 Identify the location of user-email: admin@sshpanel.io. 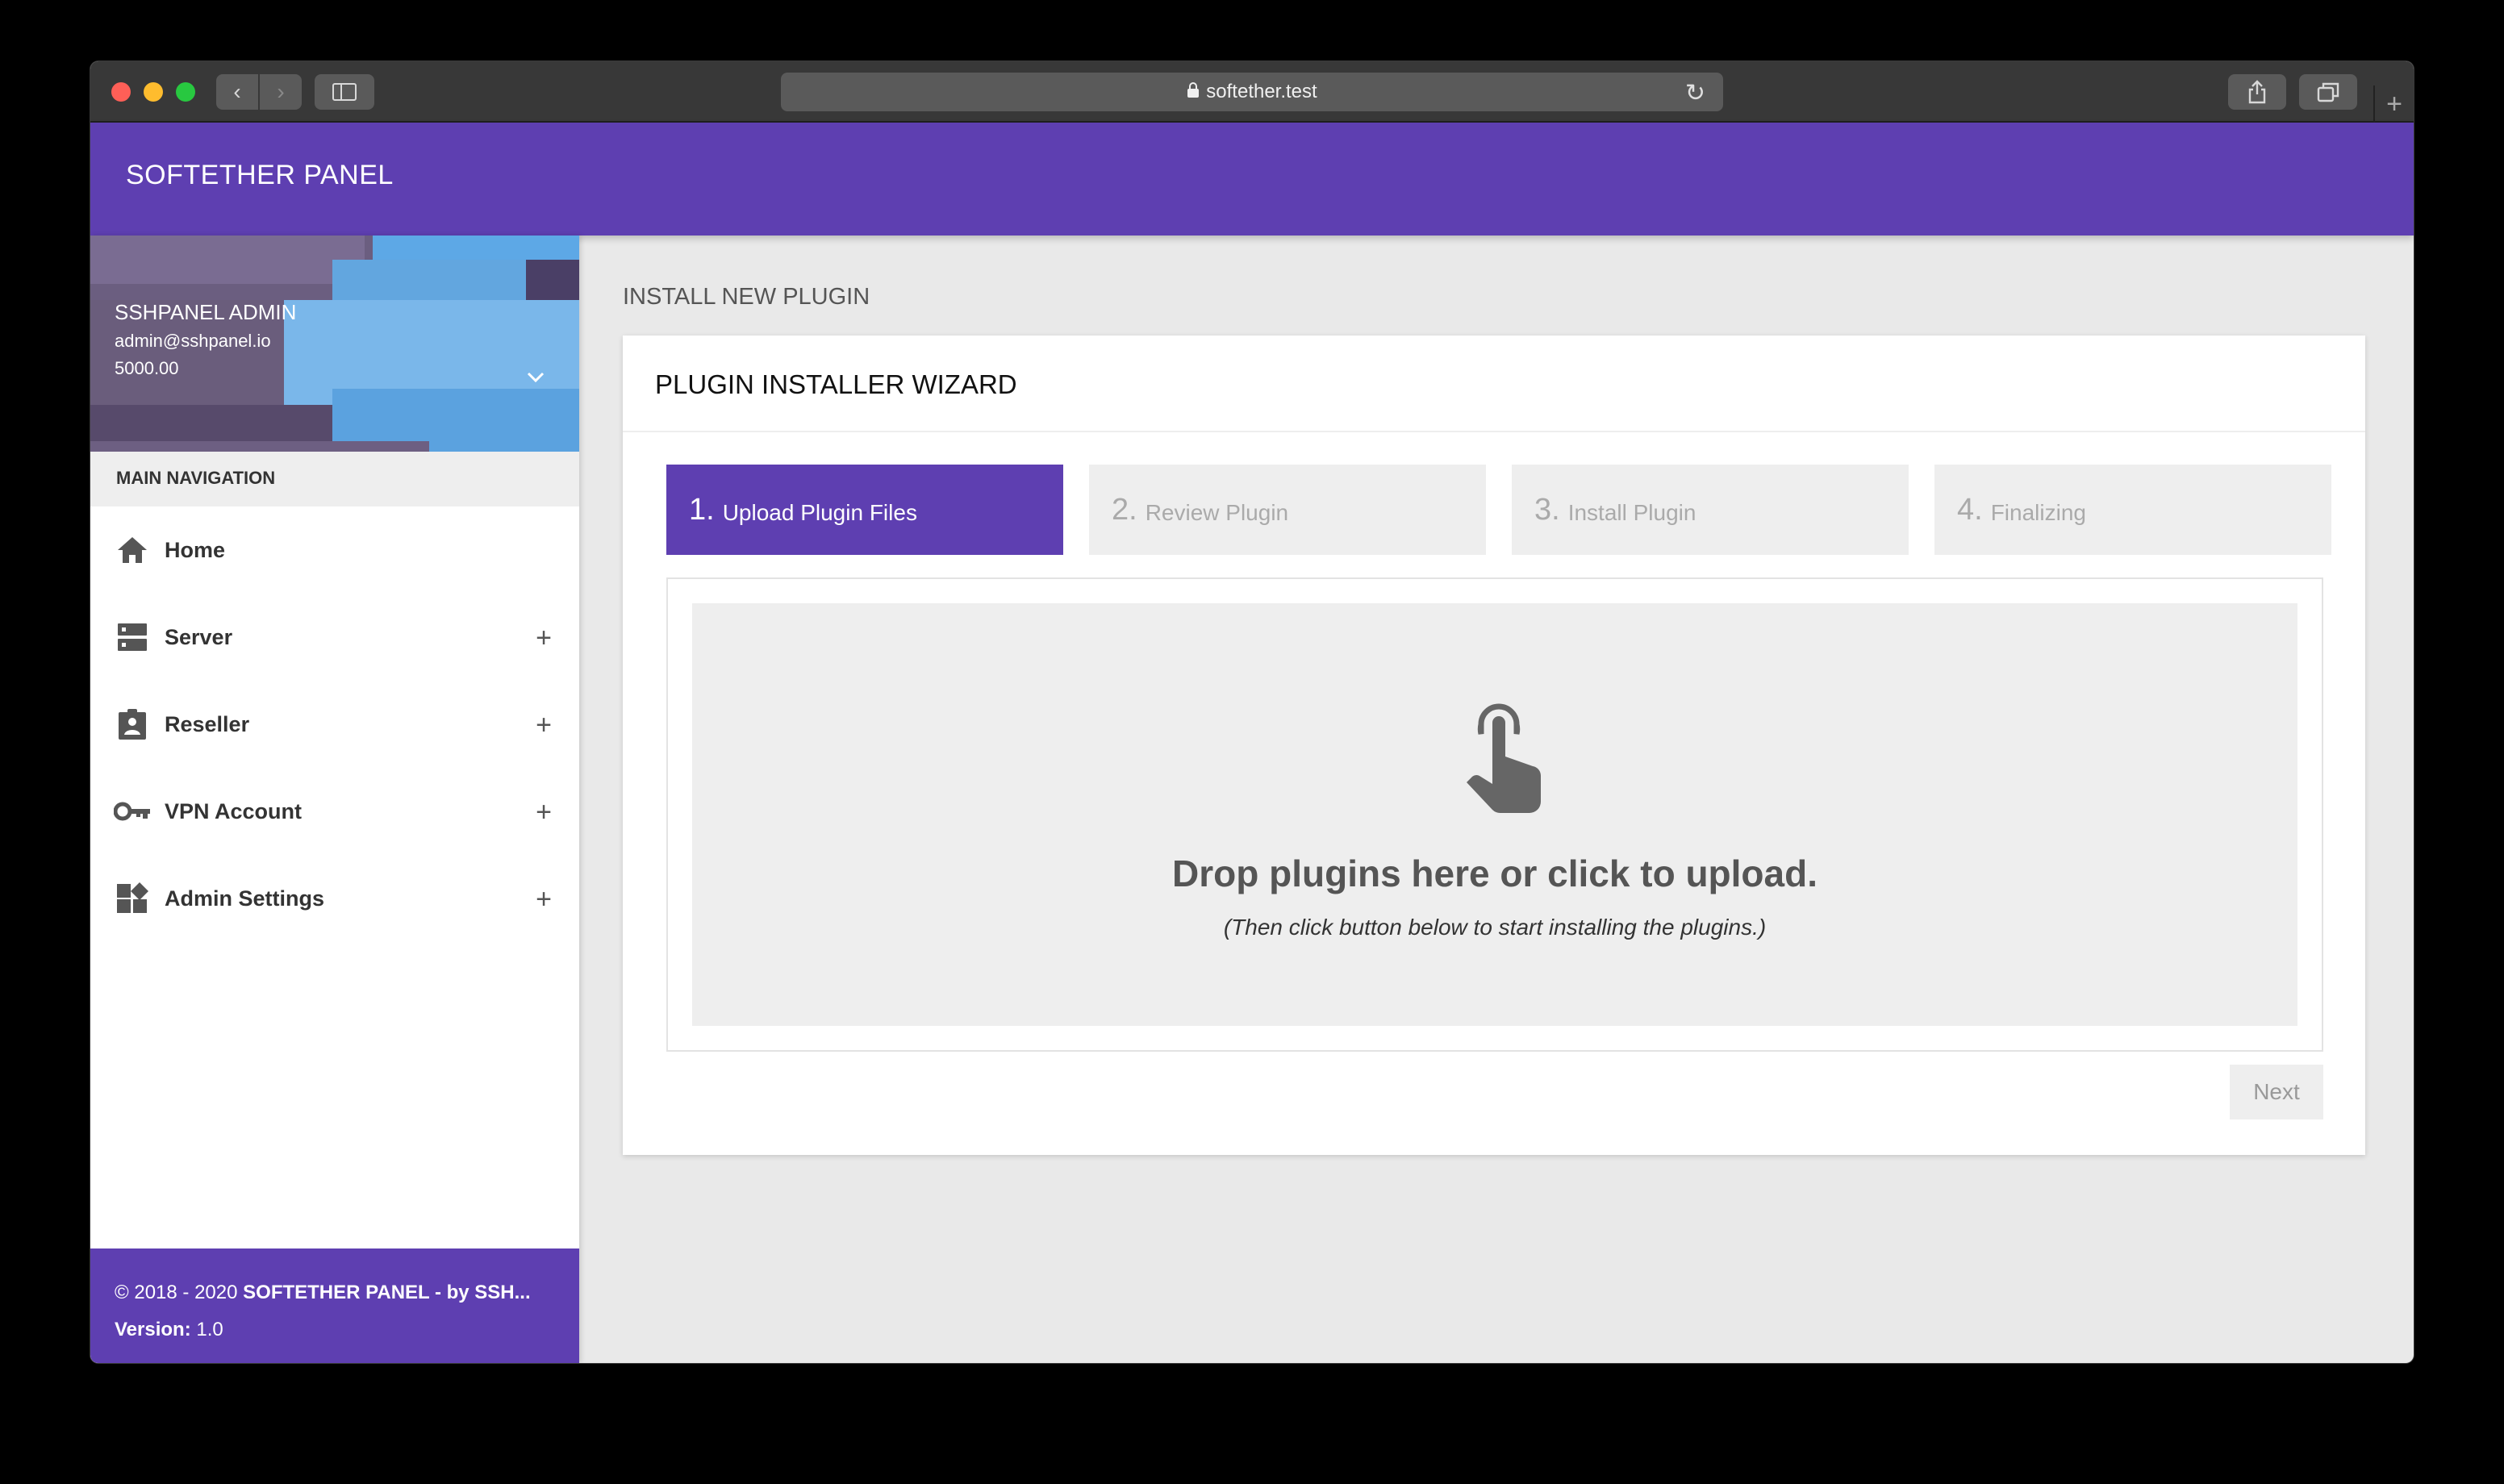
(193, 341).